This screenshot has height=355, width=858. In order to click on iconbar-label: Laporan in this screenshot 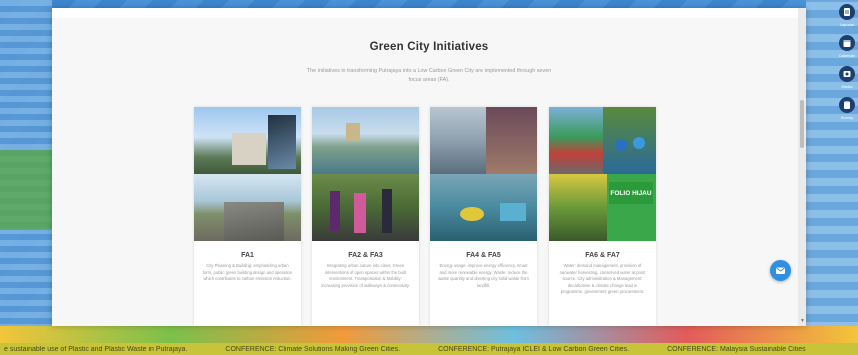, I will do `click(847, 24)`.